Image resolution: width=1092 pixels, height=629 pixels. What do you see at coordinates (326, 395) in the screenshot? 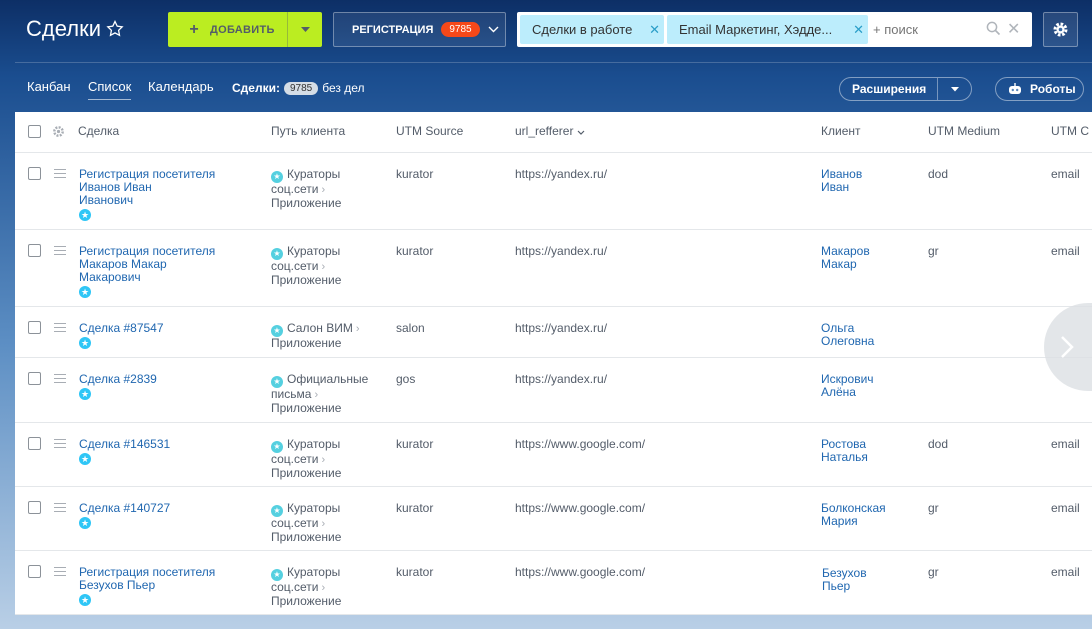
I see `path-step: письма ›` at bounding box center [326, 395].